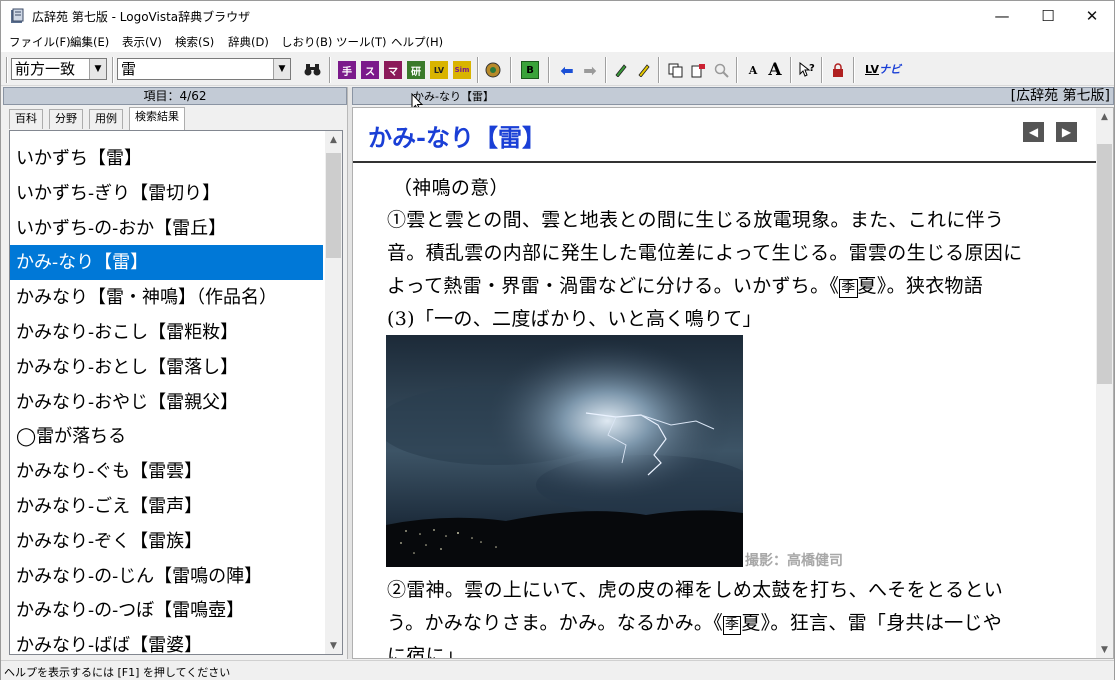  I want to click on menu-tools: ツール(T), so click(361, 42).